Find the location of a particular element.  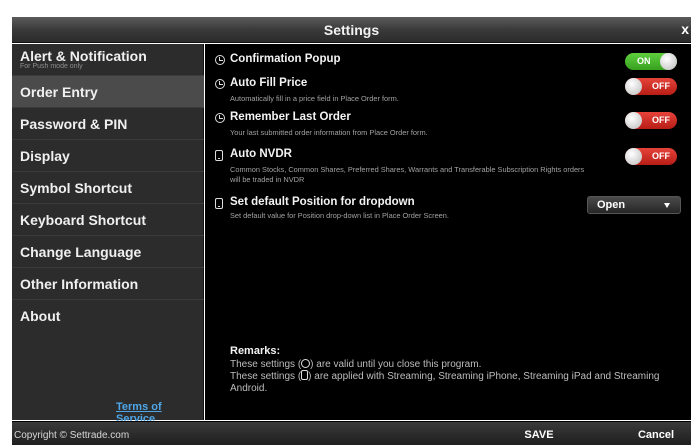

sidebar-item-other-information: Other Information is located at coordinates (108, 284).